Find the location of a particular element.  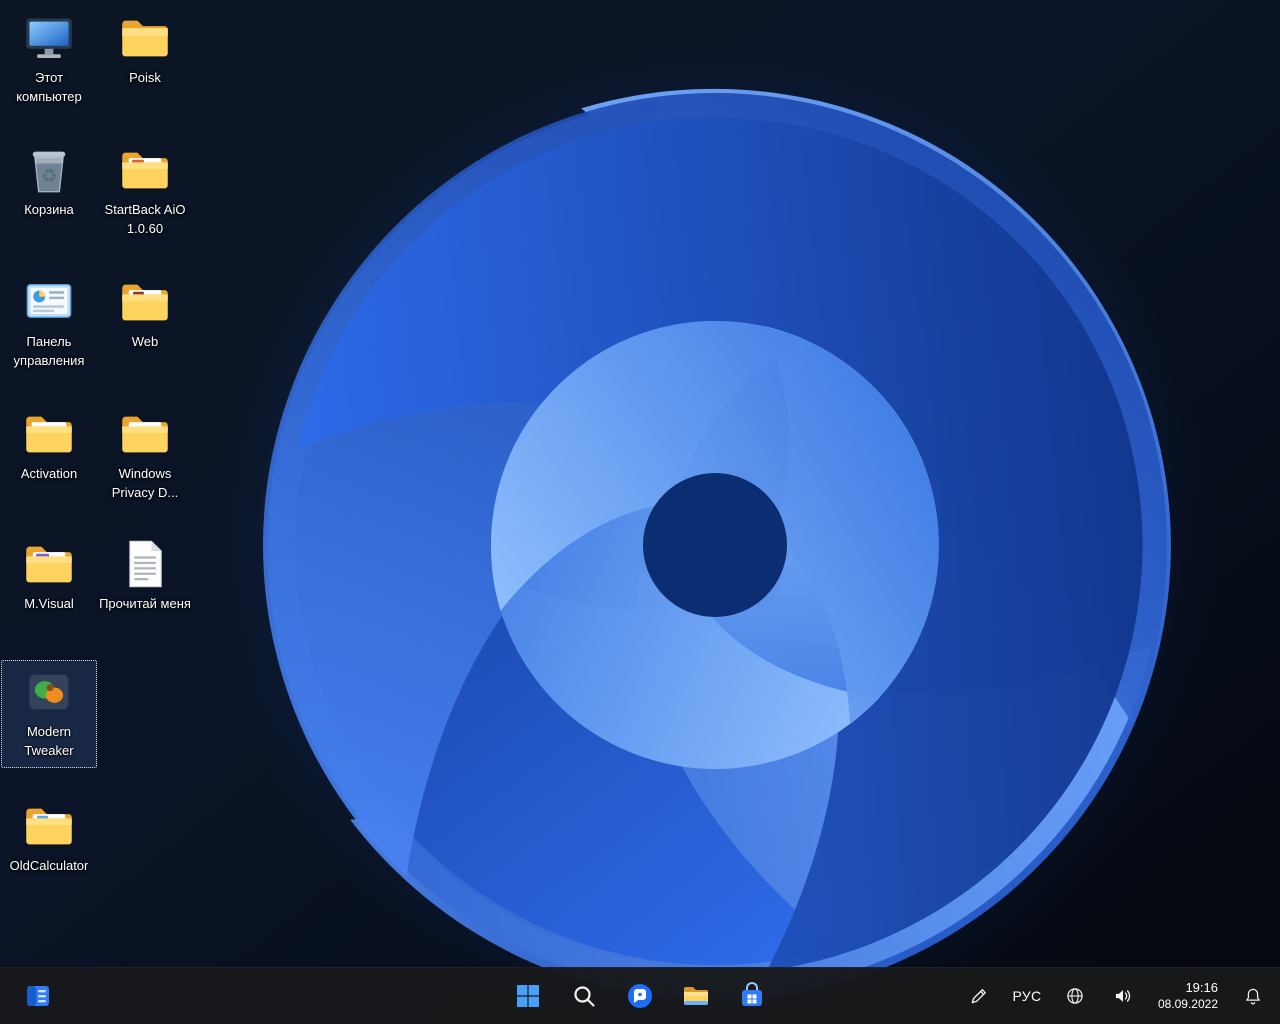

chat-button is located at coordinates (640, 996).